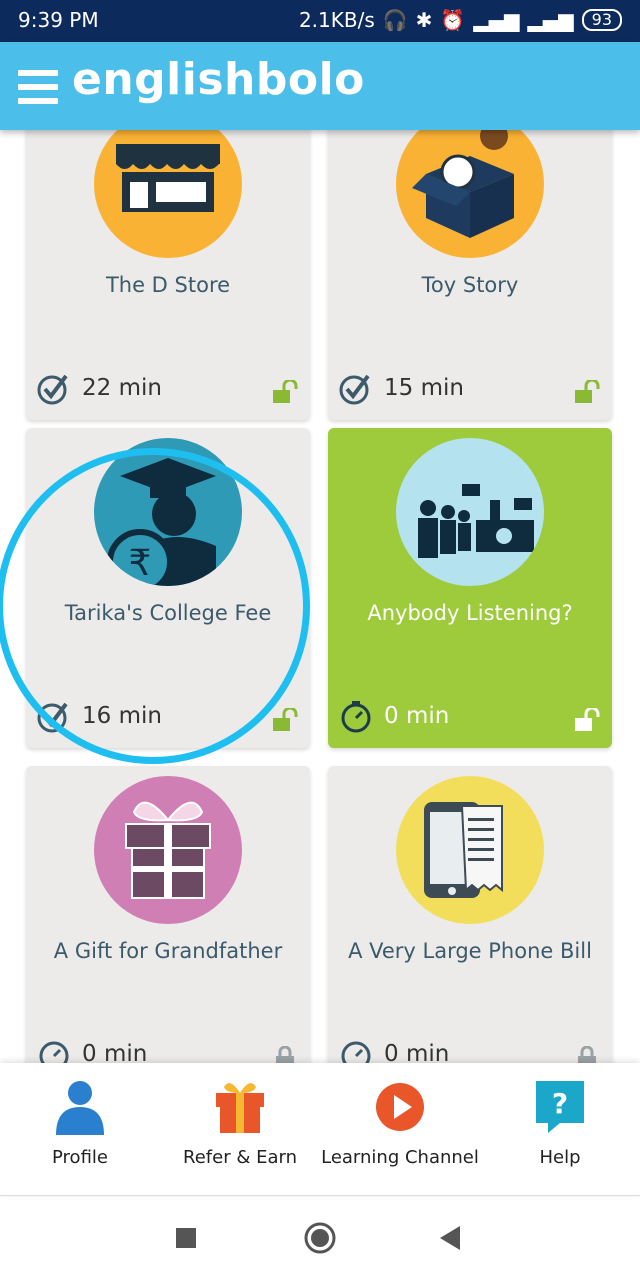 The height and width of the screenshot is (1284, 640). Describe the element at coordinates (320, 1238) in the screenshot. I see `system-navigation-bar` at that location.